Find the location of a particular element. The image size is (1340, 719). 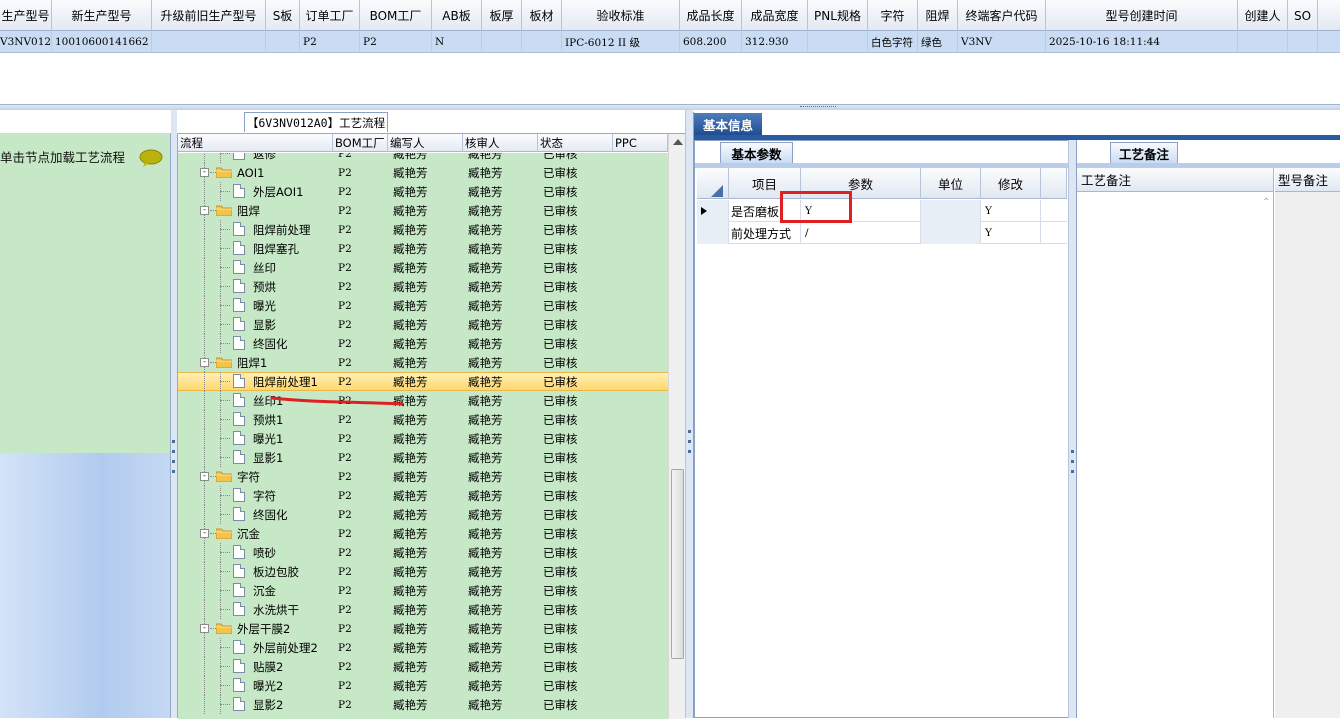

grid-header-cell: S板 is located at coordinates (283, 15).